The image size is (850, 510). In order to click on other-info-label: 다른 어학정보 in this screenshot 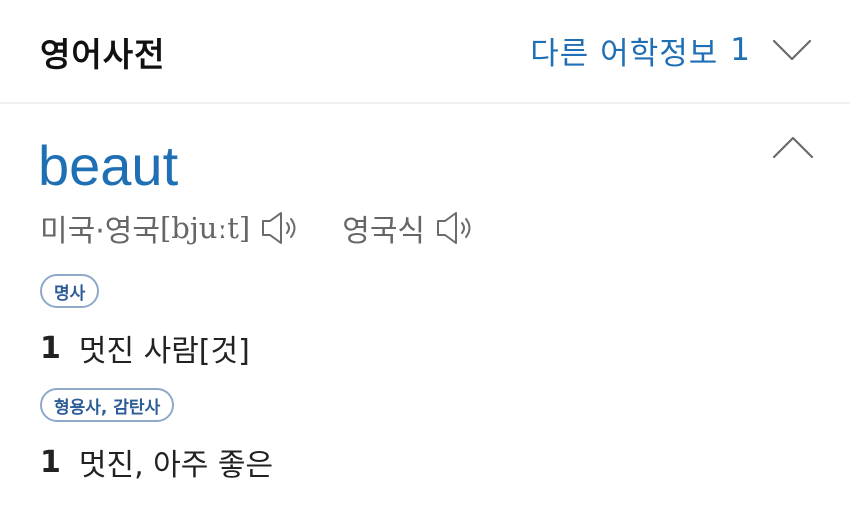, I will do `click(624, 53)`.